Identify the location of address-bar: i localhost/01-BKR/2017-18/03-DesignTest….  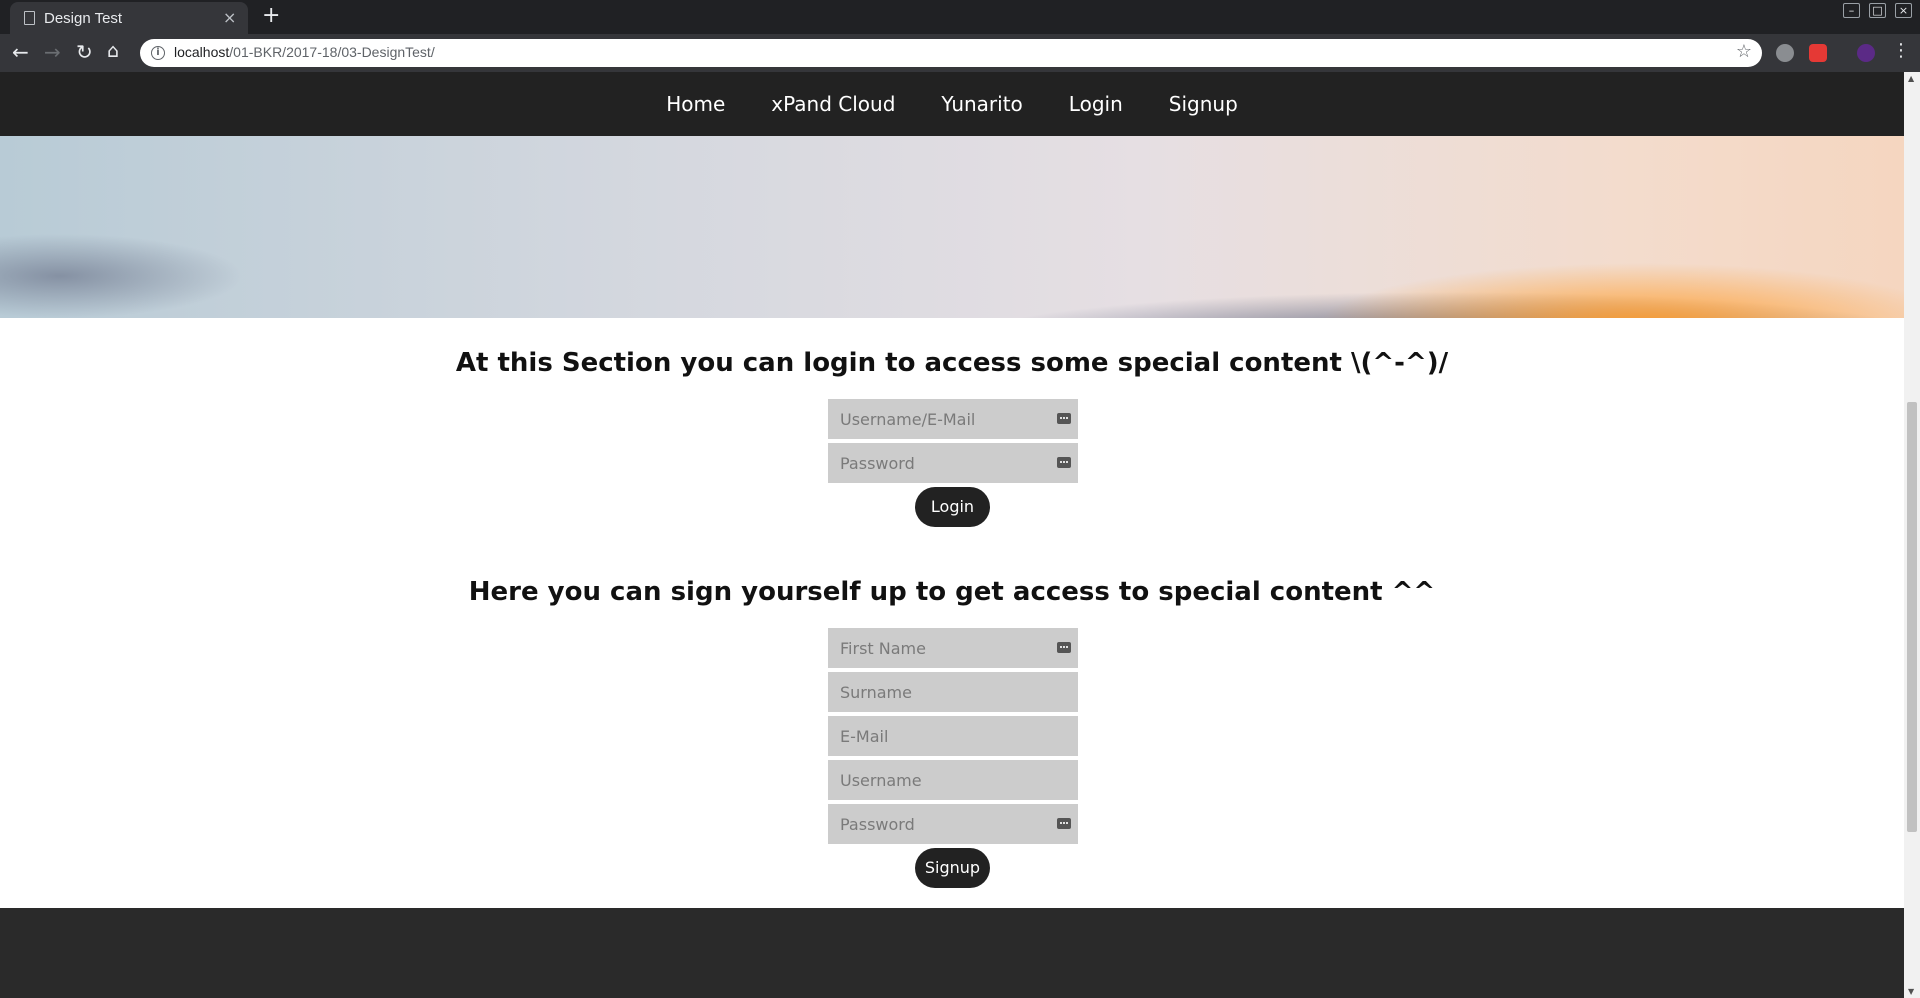
(951, 53).